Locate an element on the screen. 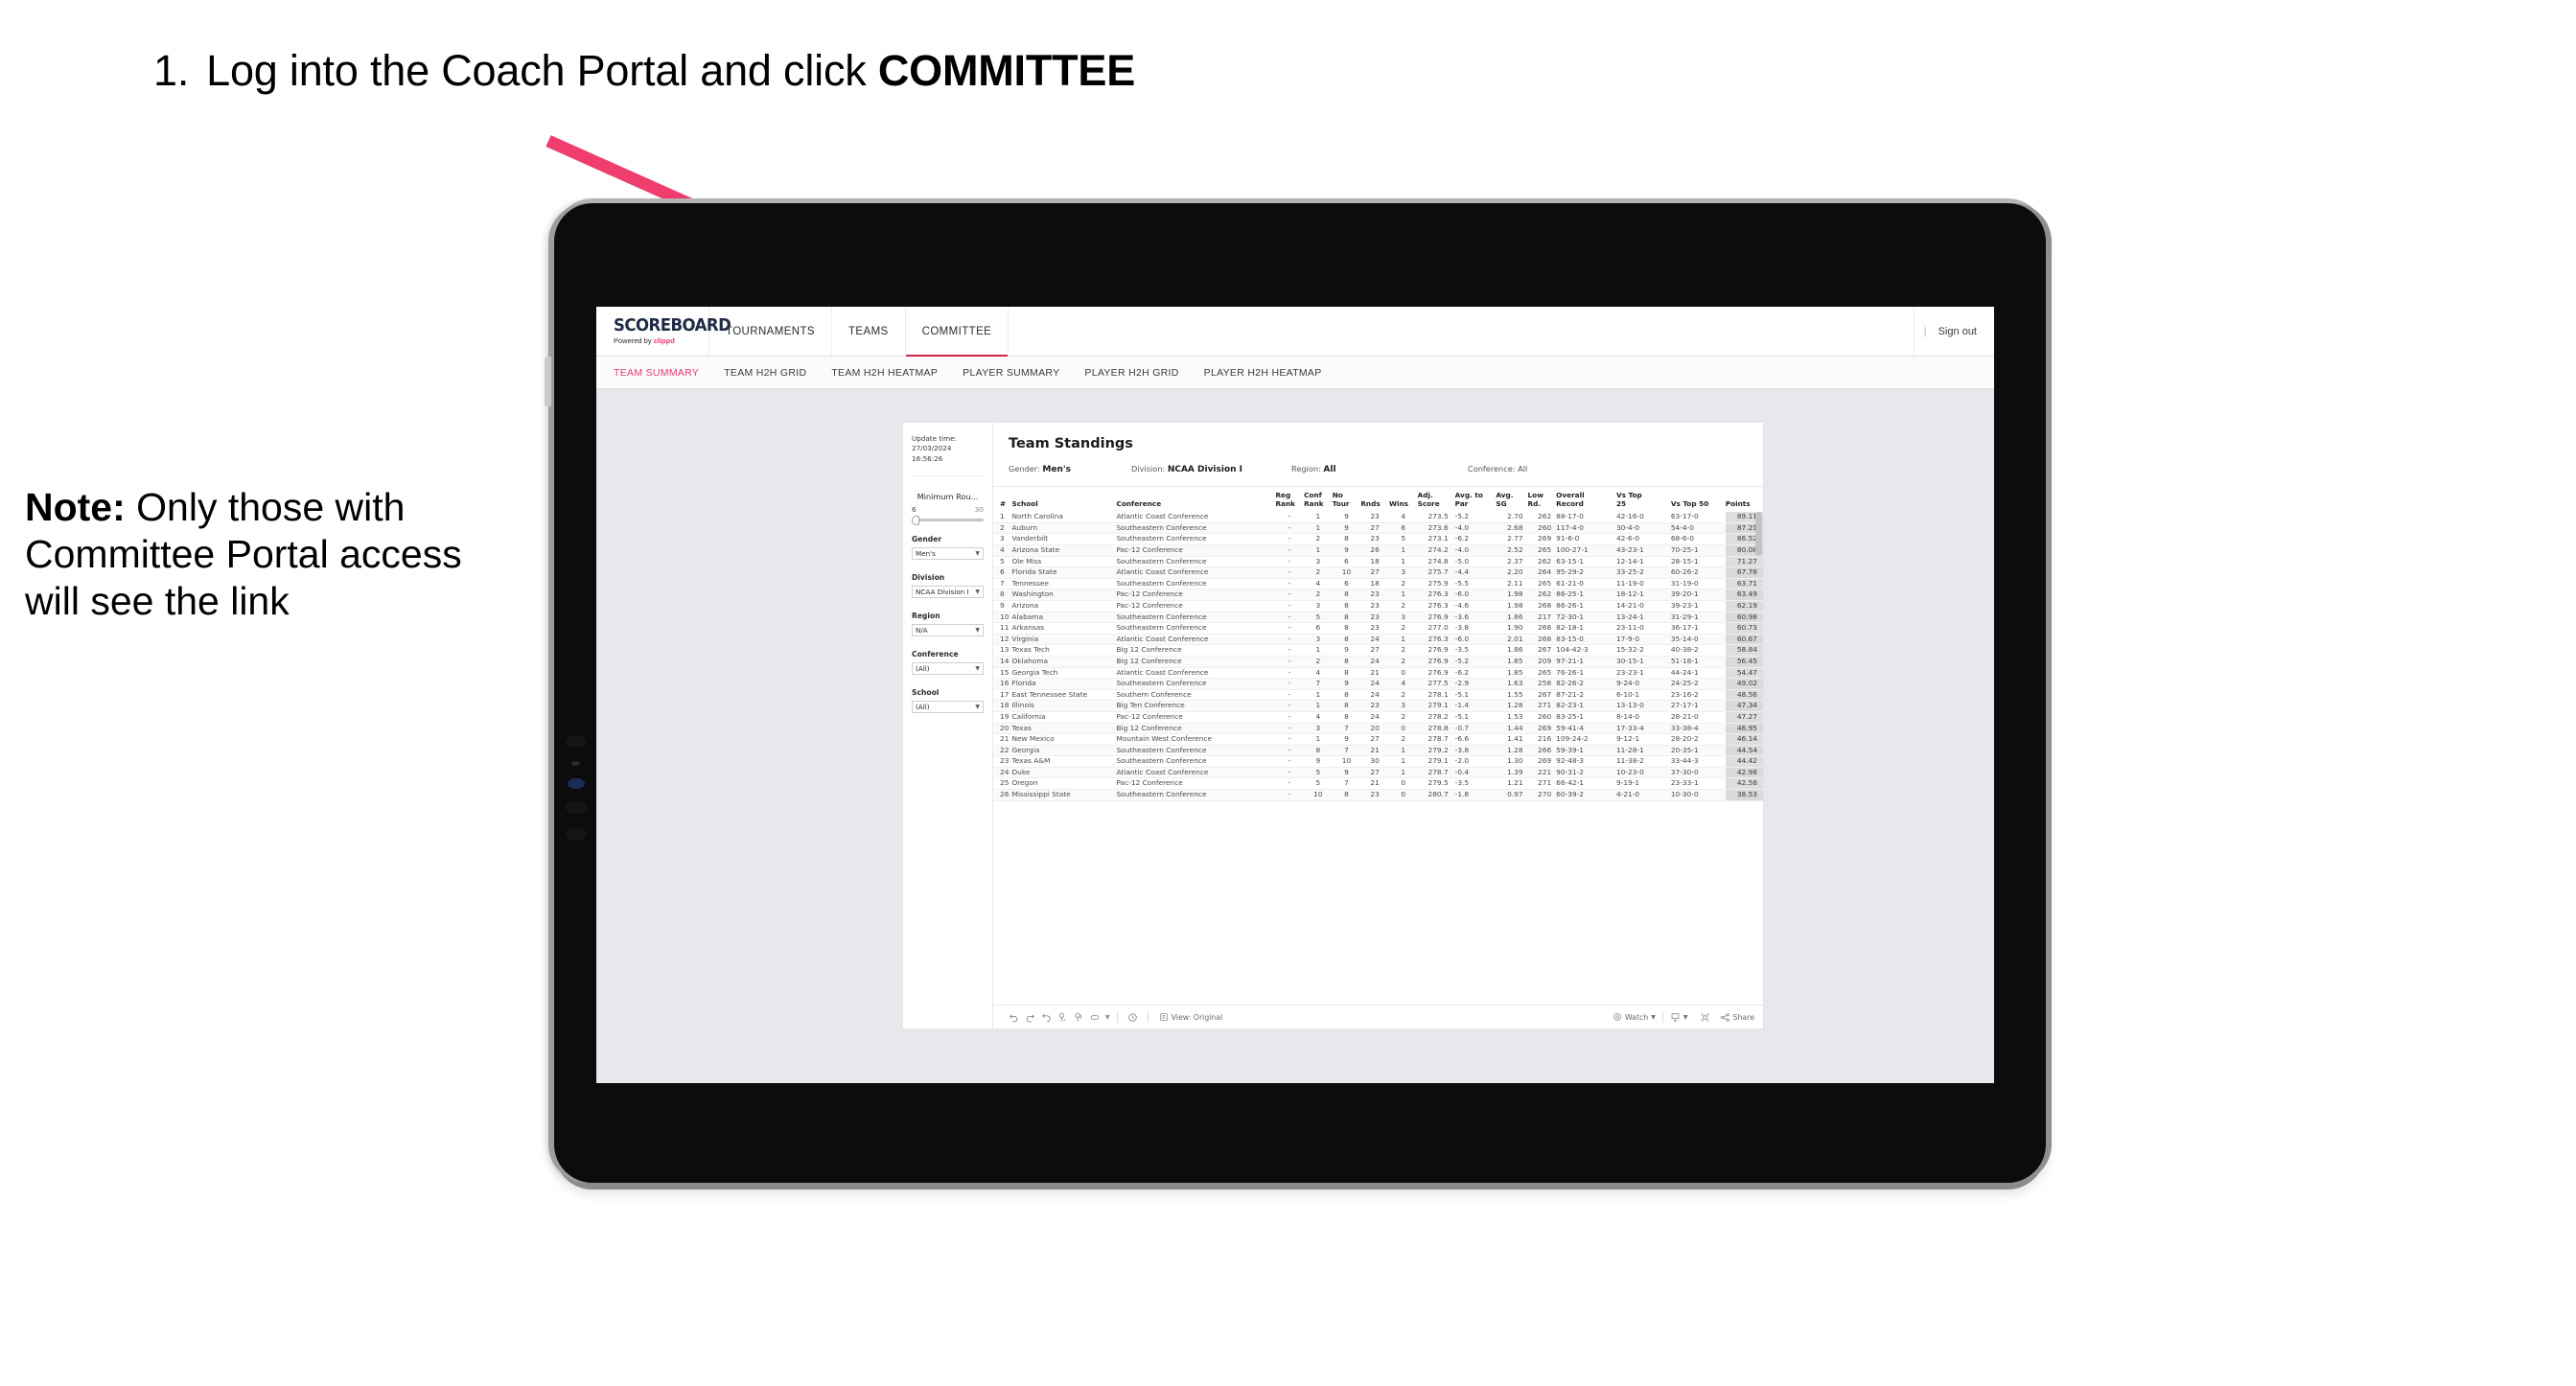  cell-school: Arizona State is located at coordinates (1036, 550).